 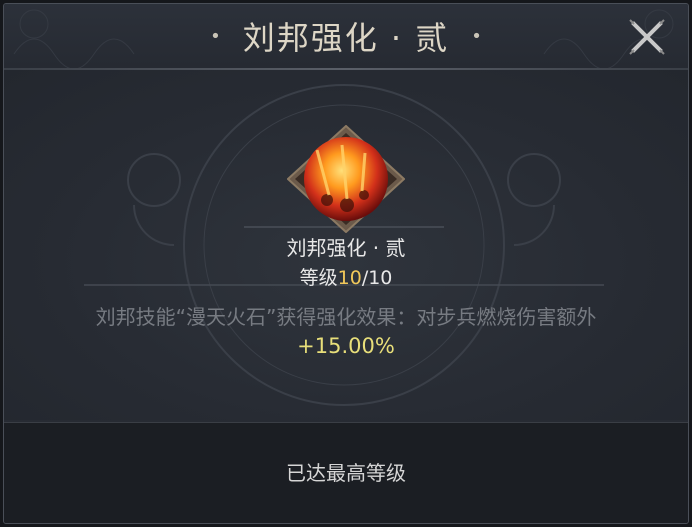 I want to click on close-button, so click(x=647, y=37).